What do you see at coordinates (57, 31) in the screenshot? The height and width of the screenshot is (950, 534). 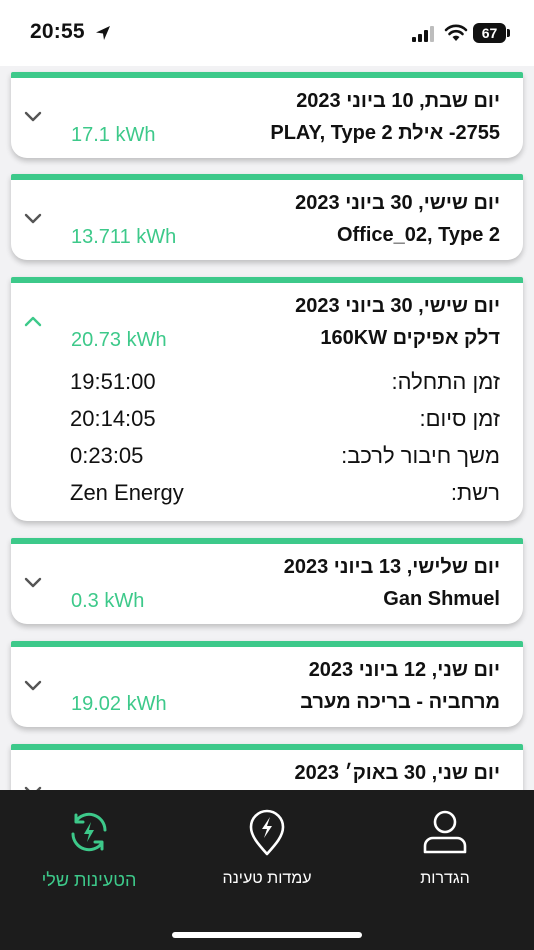 I see `status-time: 20:55` at bounding box center [57, 31].